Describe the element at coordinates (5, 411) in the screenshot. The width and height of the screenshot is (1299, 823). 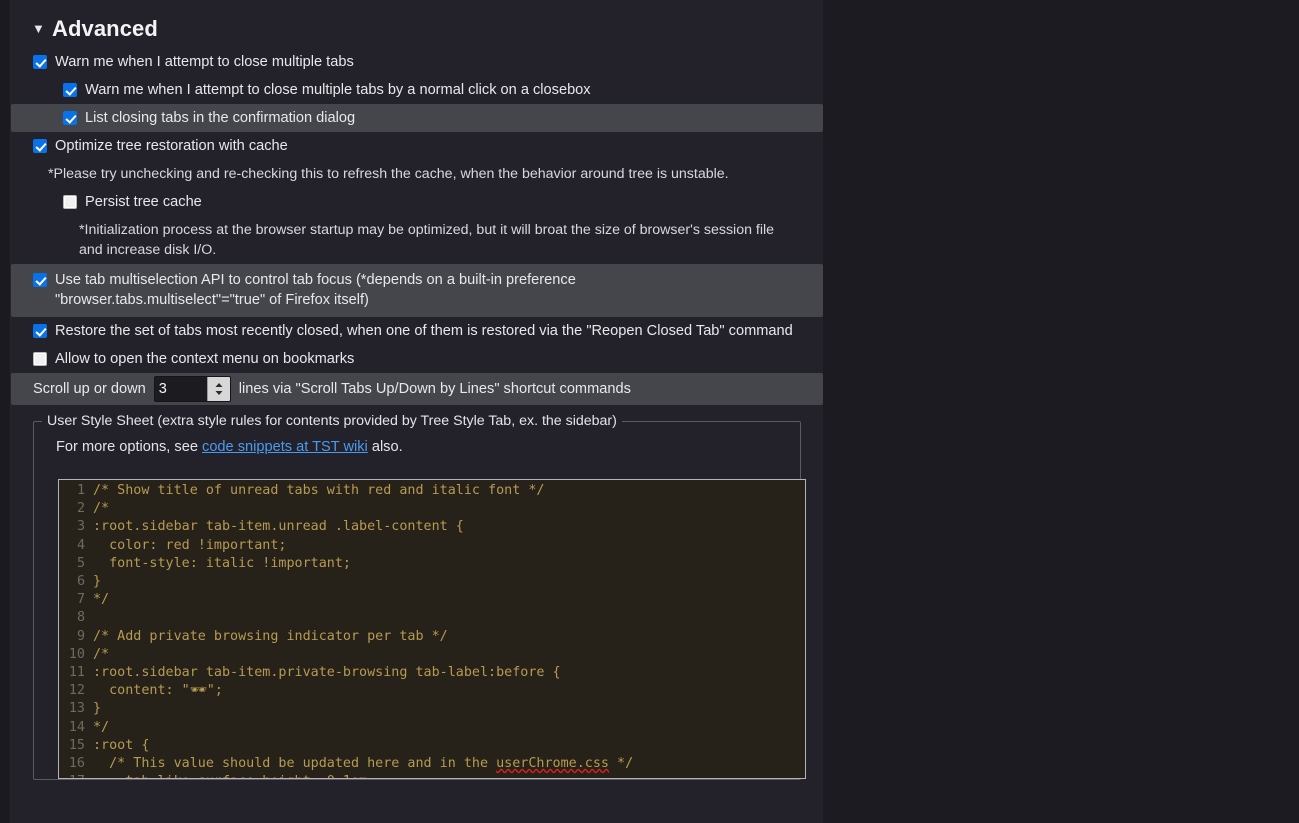
I see `left-gutter-band` at that location.